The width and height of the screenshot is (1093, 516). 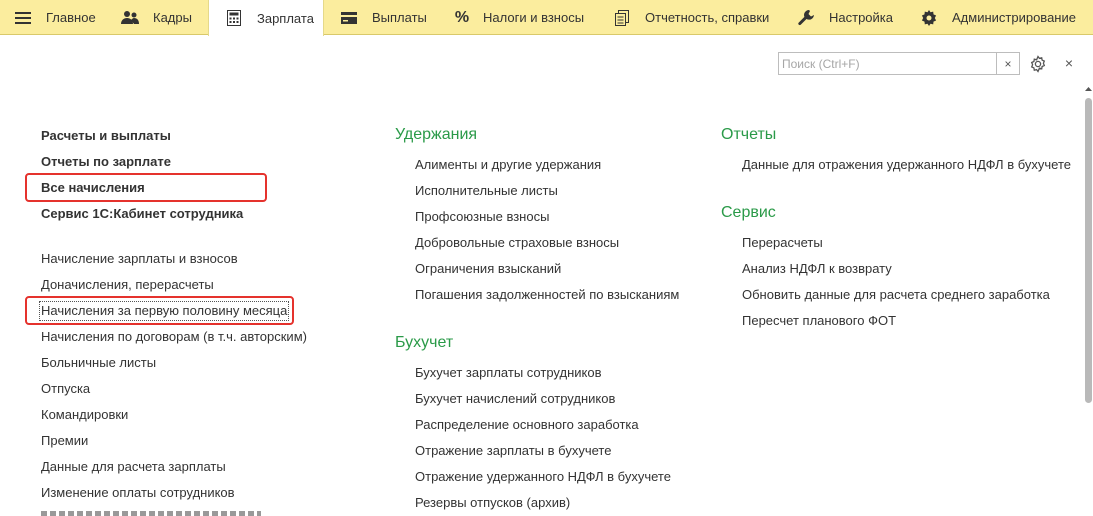 I want to click on search-input, so click(x=891, y=63).